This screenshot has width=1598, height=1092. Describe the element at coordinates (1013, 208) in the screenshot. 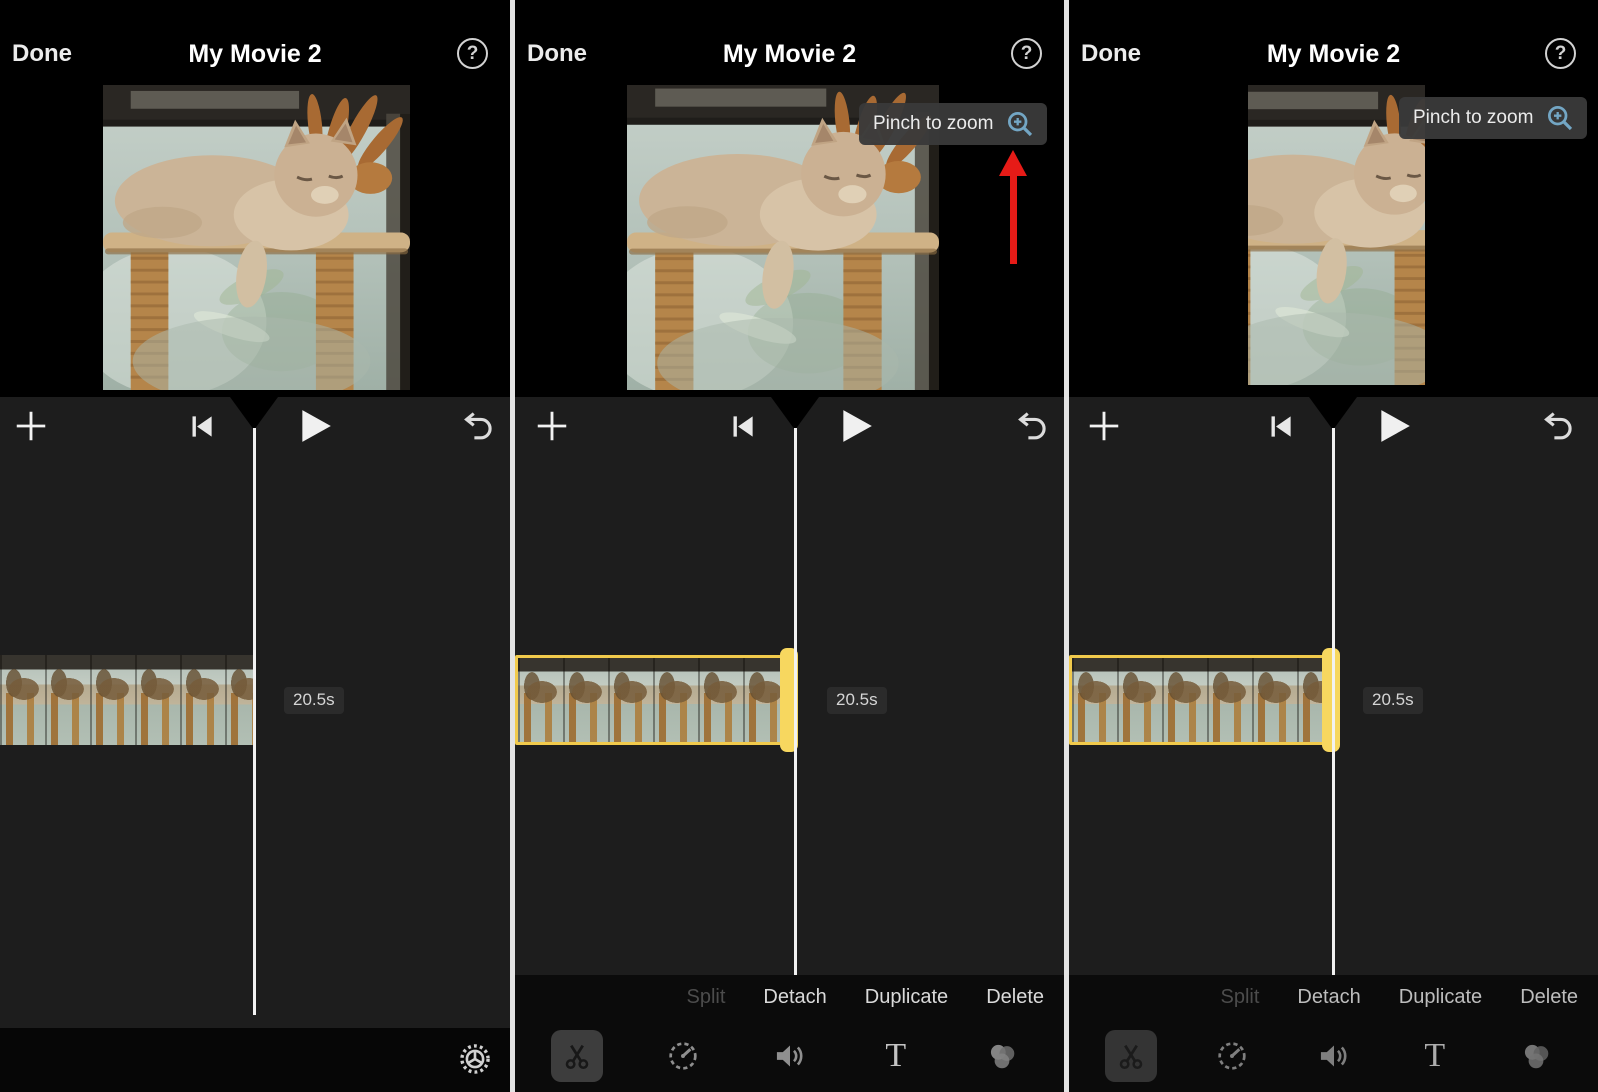

I see `annotation-red-up-arrow` at that location.